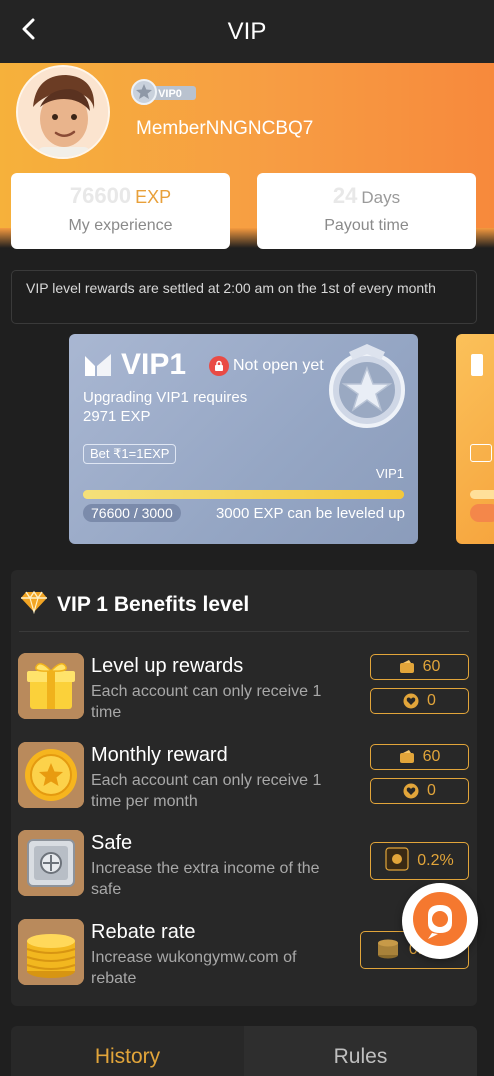  What do you see at coordinates (100, 195) in the screenshot?
I see `experience-value: 76600` at bounding box center [100, 195].